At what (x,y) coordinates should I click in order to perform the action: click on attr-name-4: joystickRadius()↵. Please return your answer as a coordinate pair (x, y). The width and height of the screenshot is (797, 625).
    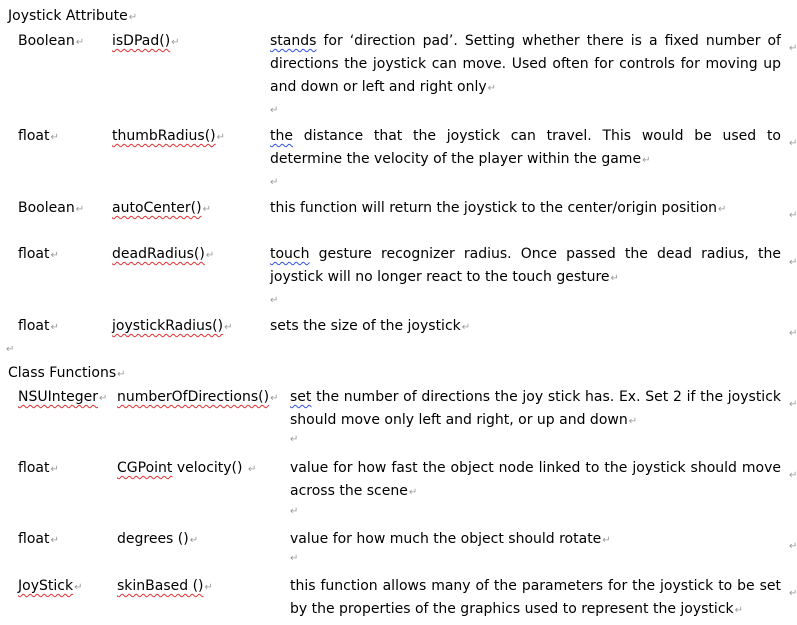
    Looking at the image, I should click on (172, 326).